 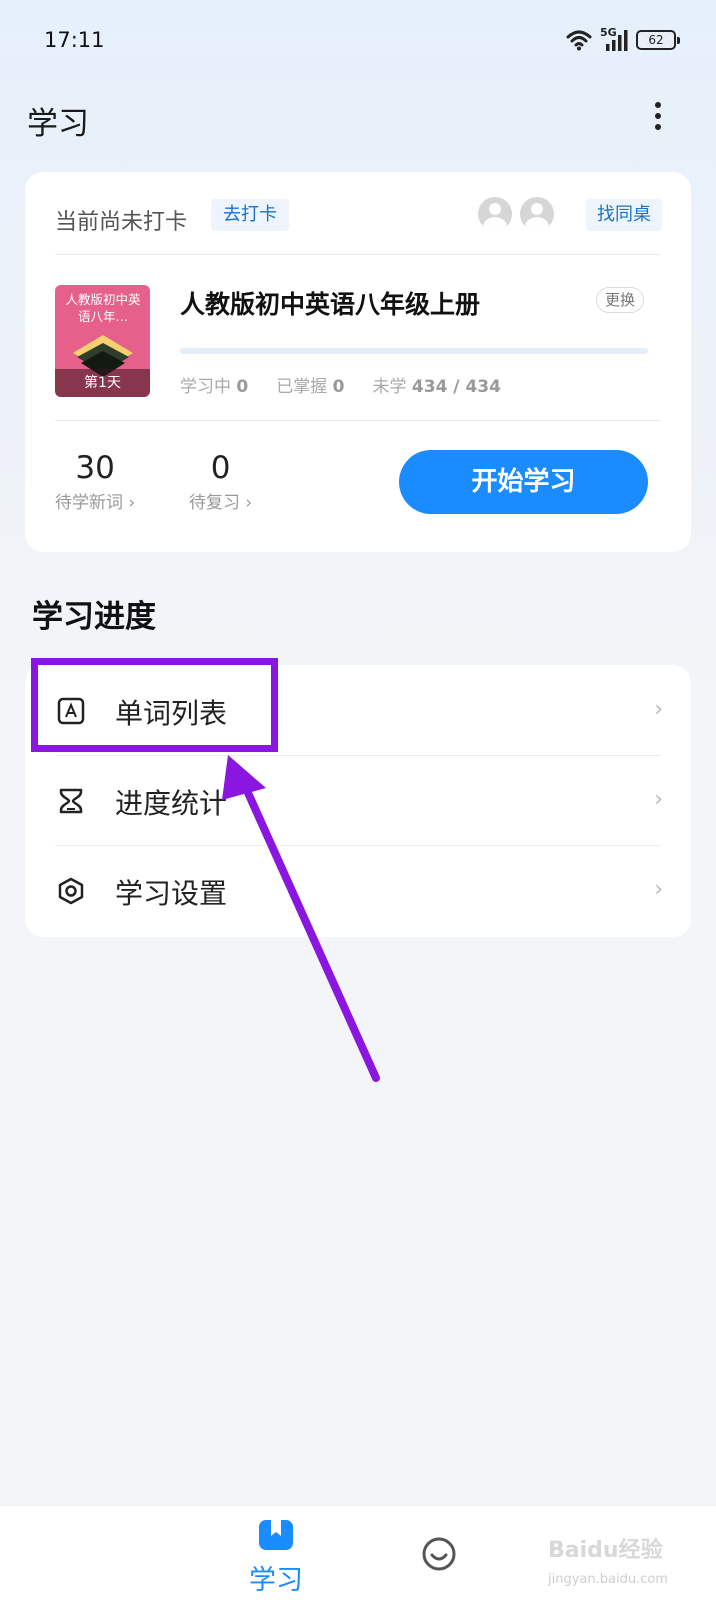 What do you see at coordinates (330, 304) in the screenshot?
I see `book-title: 人教版初中英语八年级上册` at bounding box center [330, 304].